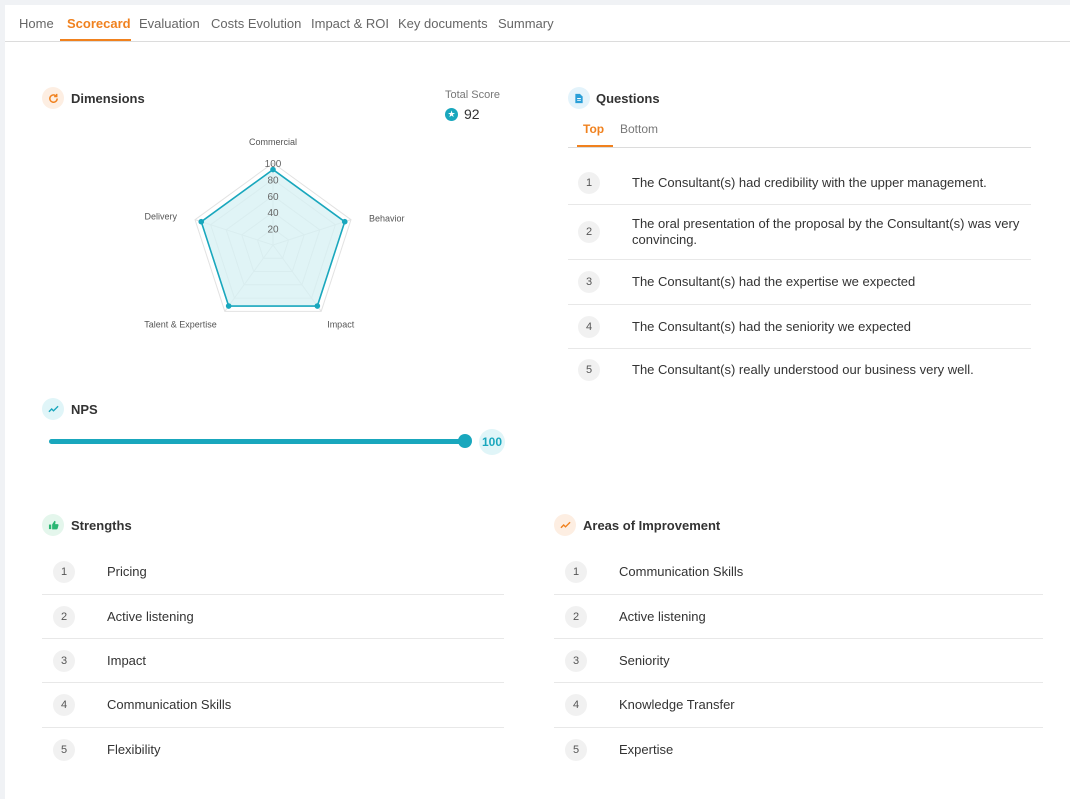 The width and height of the screenshot is (1070, 799). What do you see at coordinates (53, 98) in the screenshot?
I see `refresh-icon` at bounding box center [53, 98].